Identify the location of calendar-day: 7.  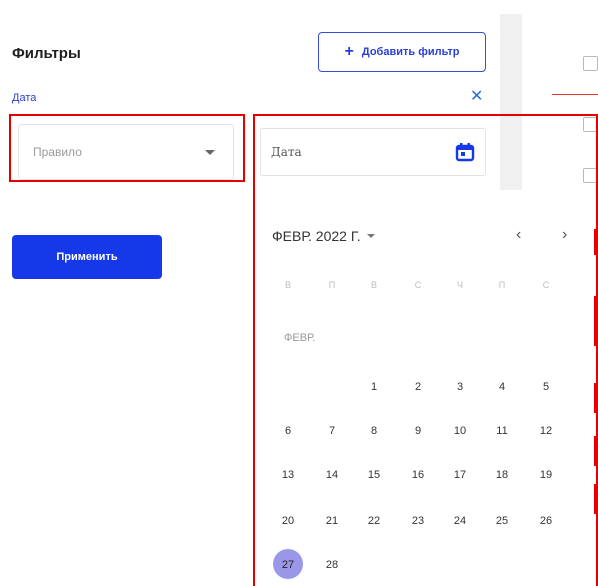
(332, 431).